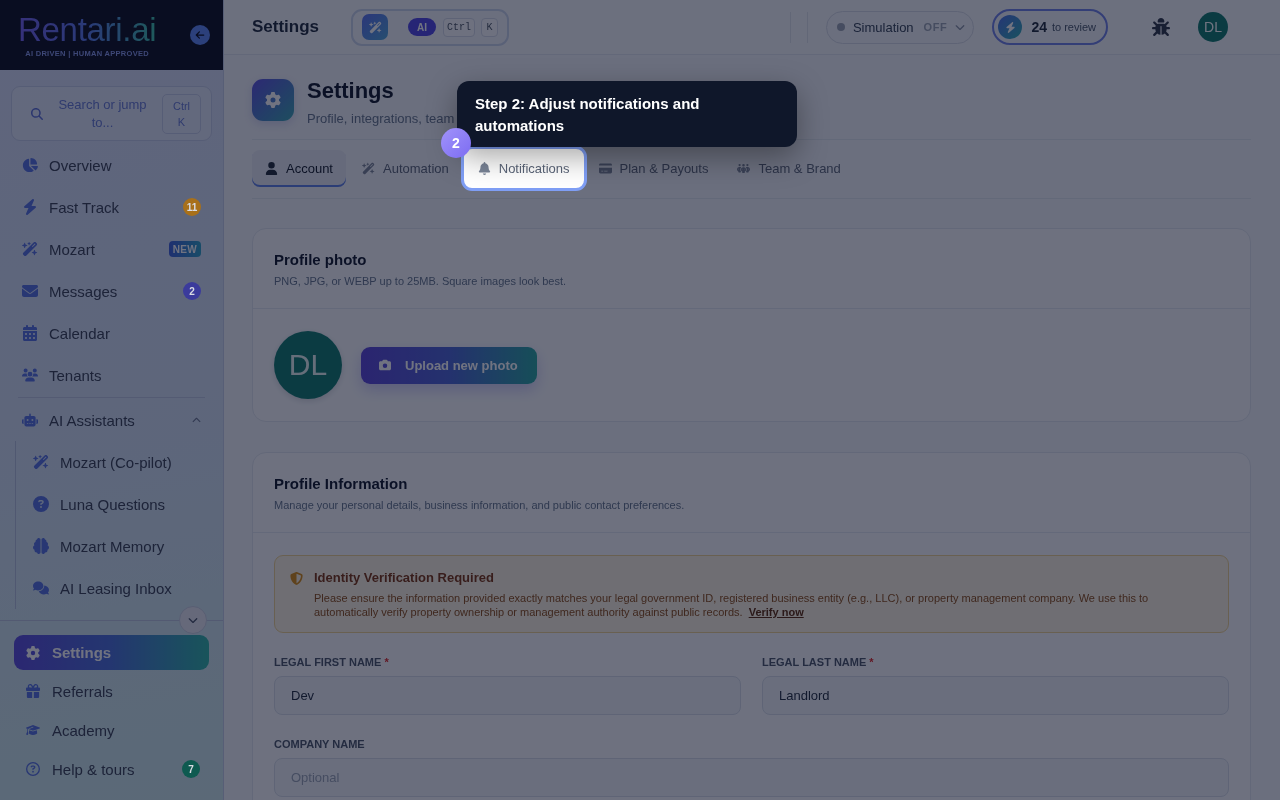 The width and height of the screenshot is (1280, 800). I want to click on nav-item: Help & tours 7, so click(111, 769).